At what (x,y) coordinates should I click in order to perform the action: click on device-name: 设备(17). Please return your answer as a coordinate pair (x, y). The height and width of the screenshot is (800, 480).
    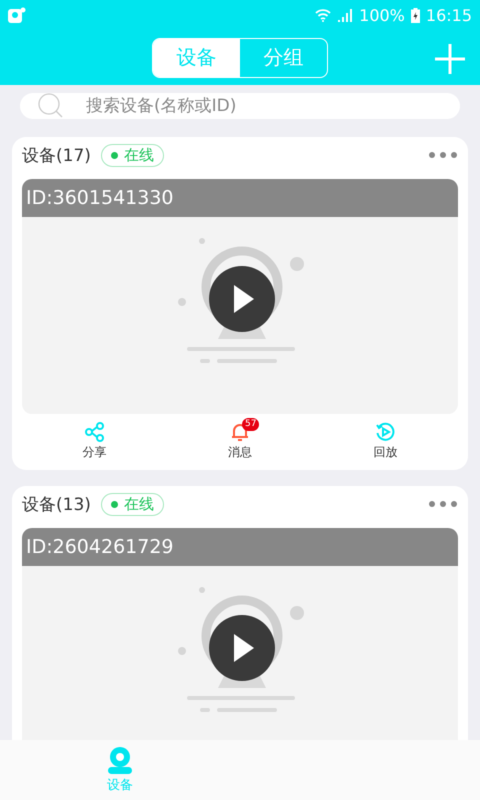
    Looking at the image, I should click on (56, 155).